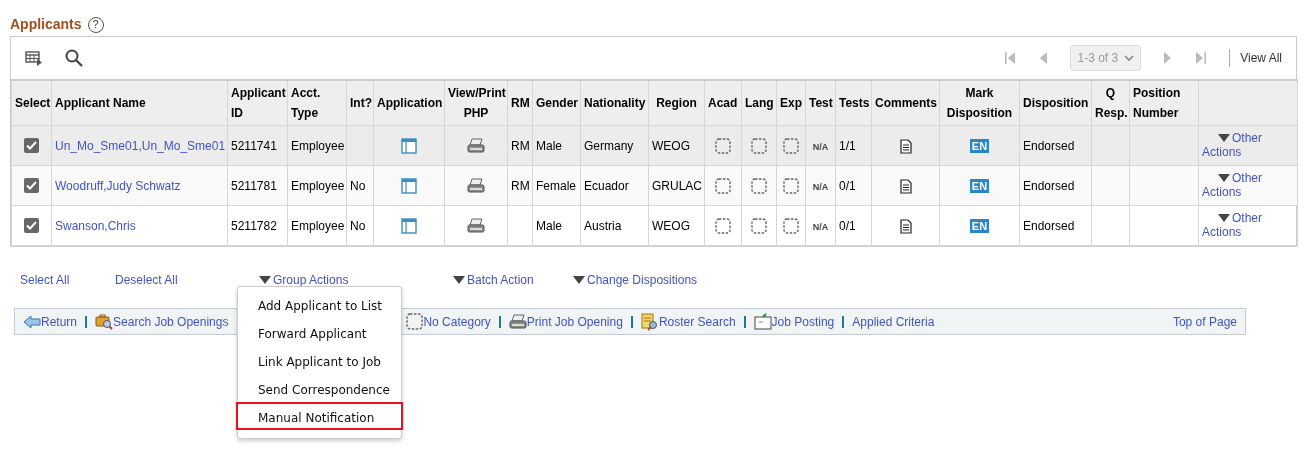 Image resolution: width=1313 pixels, height=449 pixels. What do you see at coordinates (649, 321) in the screenshot?
I see `roster-search-icon` at bounding box center [649, 321].